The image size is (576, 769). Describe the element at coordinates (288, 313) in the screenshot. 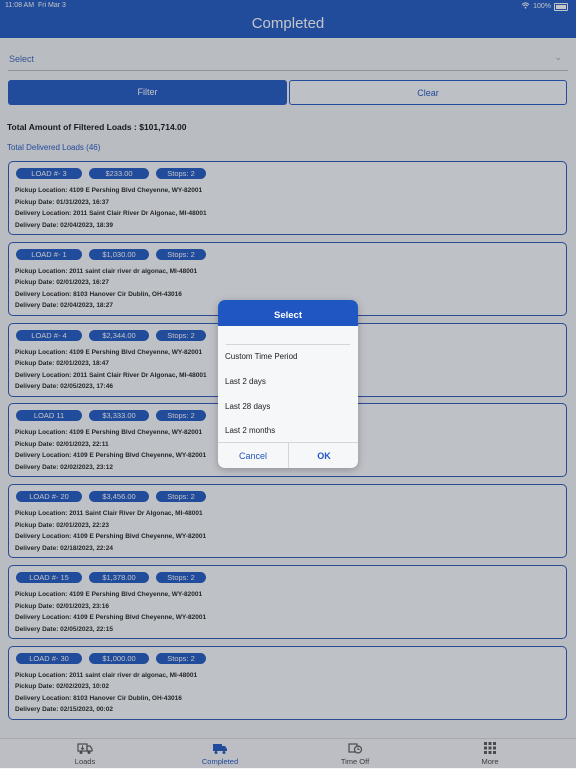

I see `dialog-title: Select` at that location.